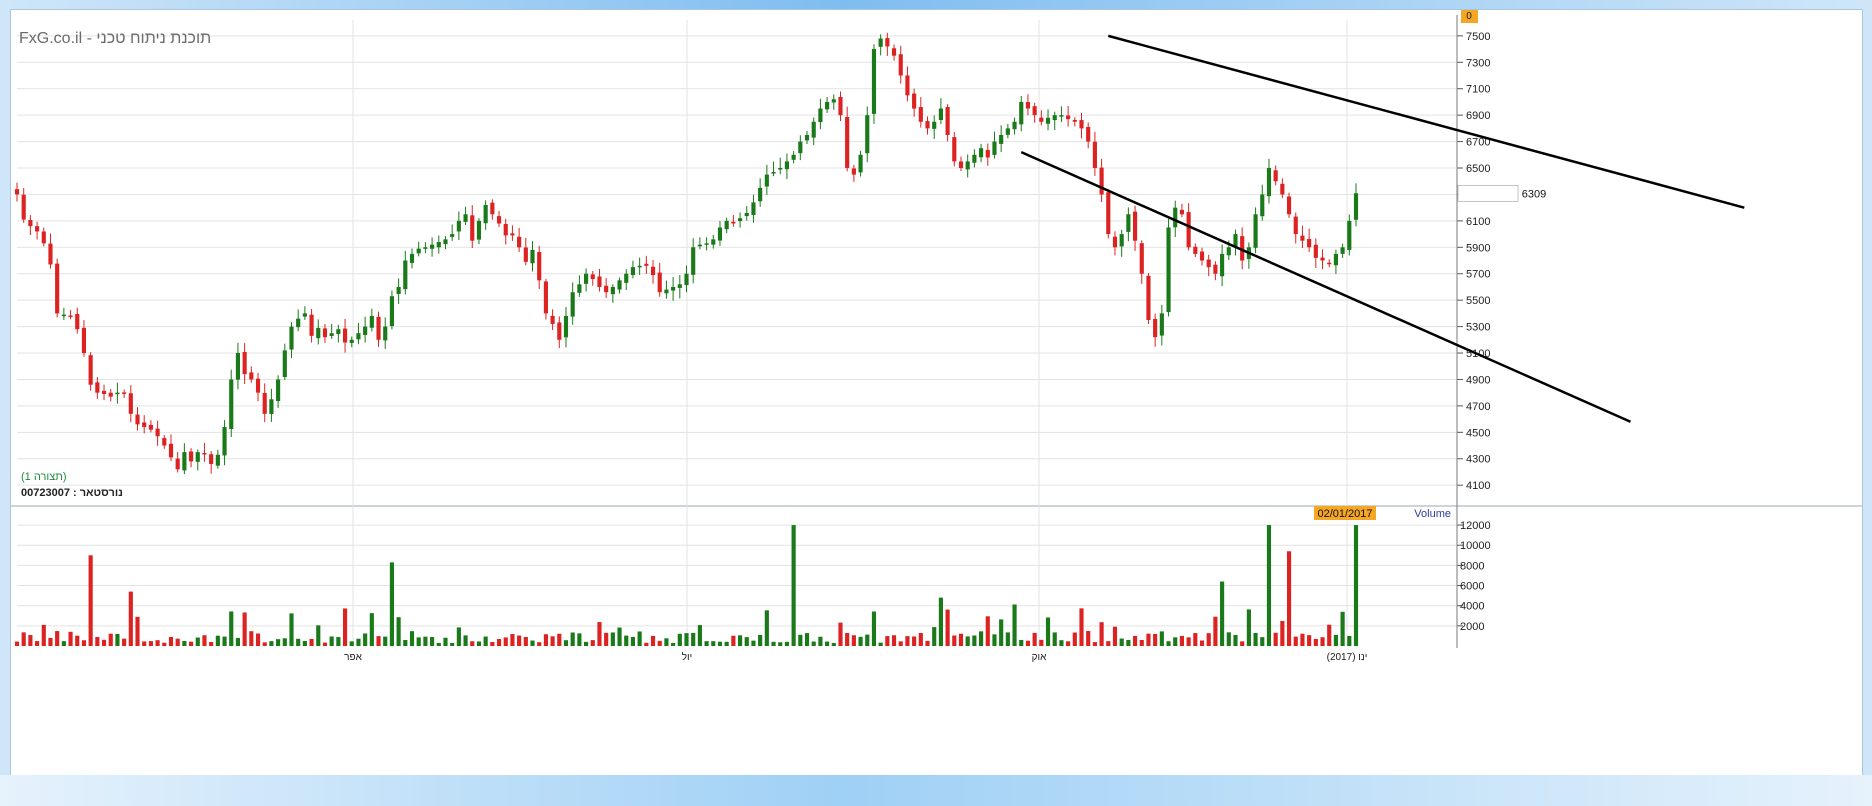 Image resolution: width=1872 pixels, height=806 pixels. I want to click on trendline-upper, so click(1426, 121).